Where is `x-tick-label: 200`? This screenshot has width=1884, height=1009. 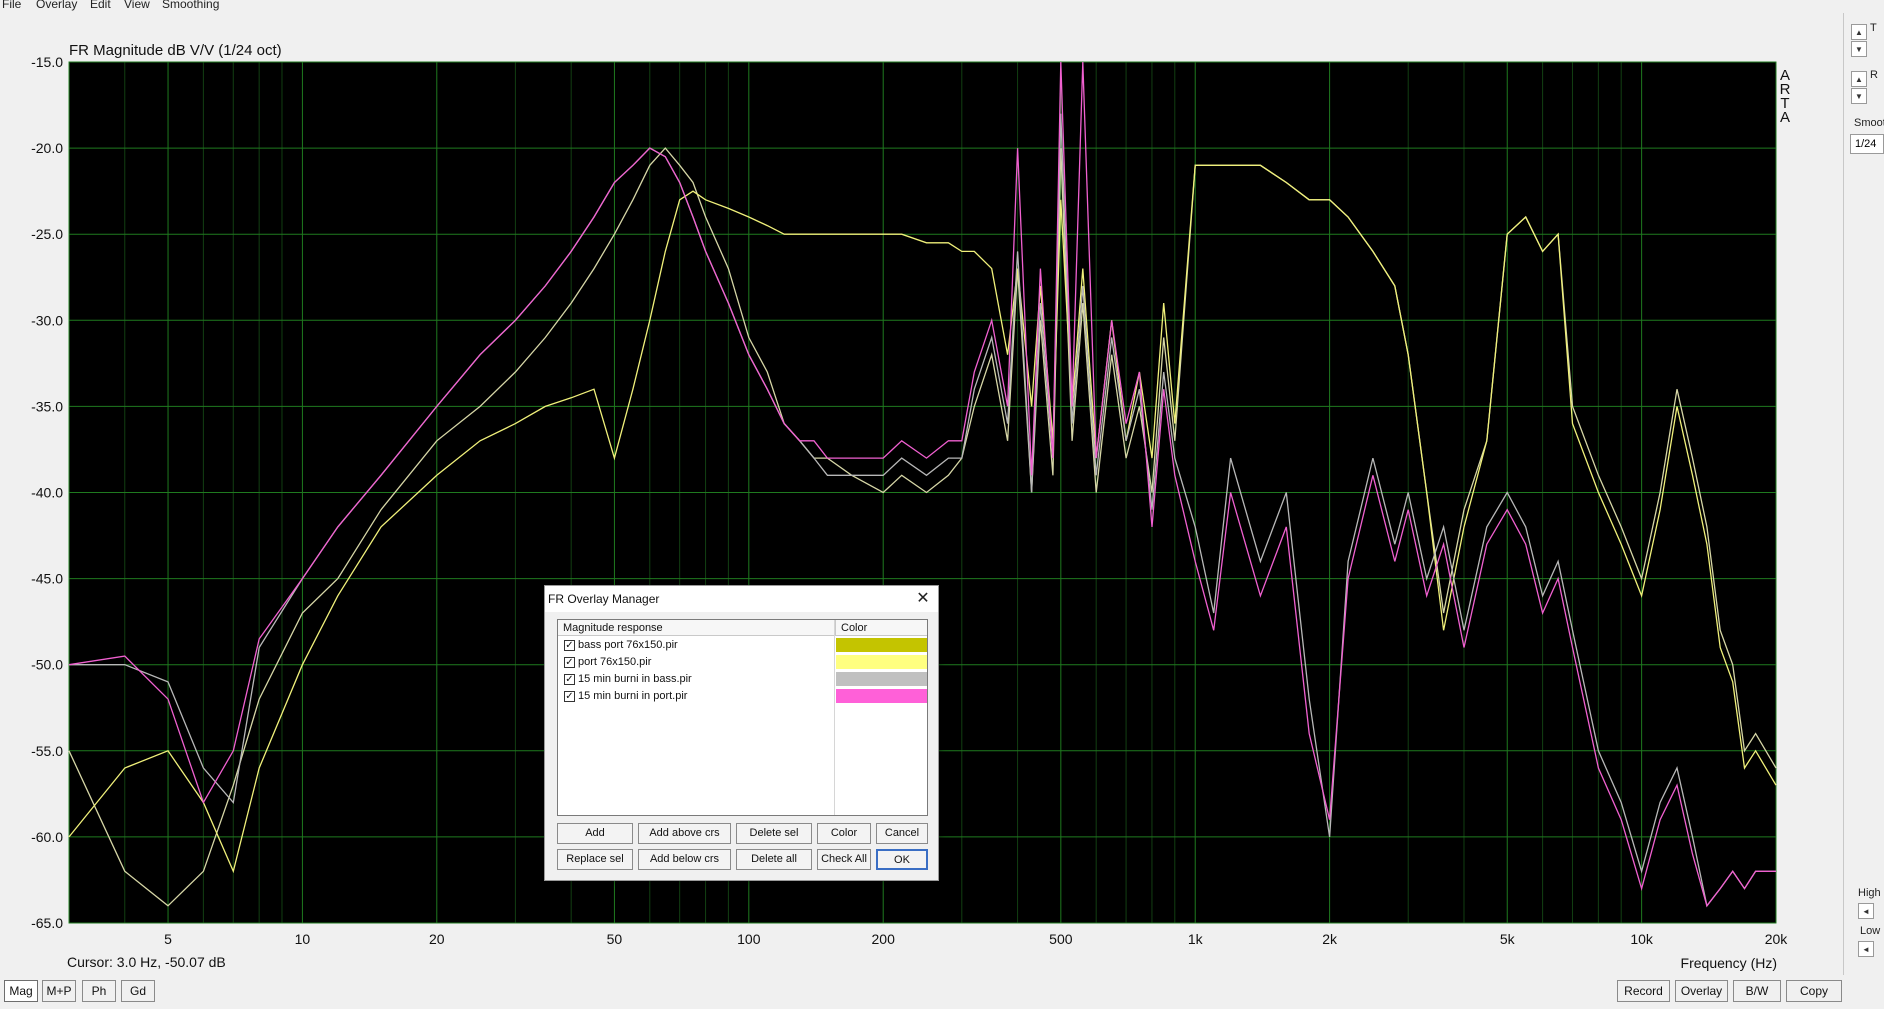 x-tick-label: 200 is located at coordinates (884, 939).